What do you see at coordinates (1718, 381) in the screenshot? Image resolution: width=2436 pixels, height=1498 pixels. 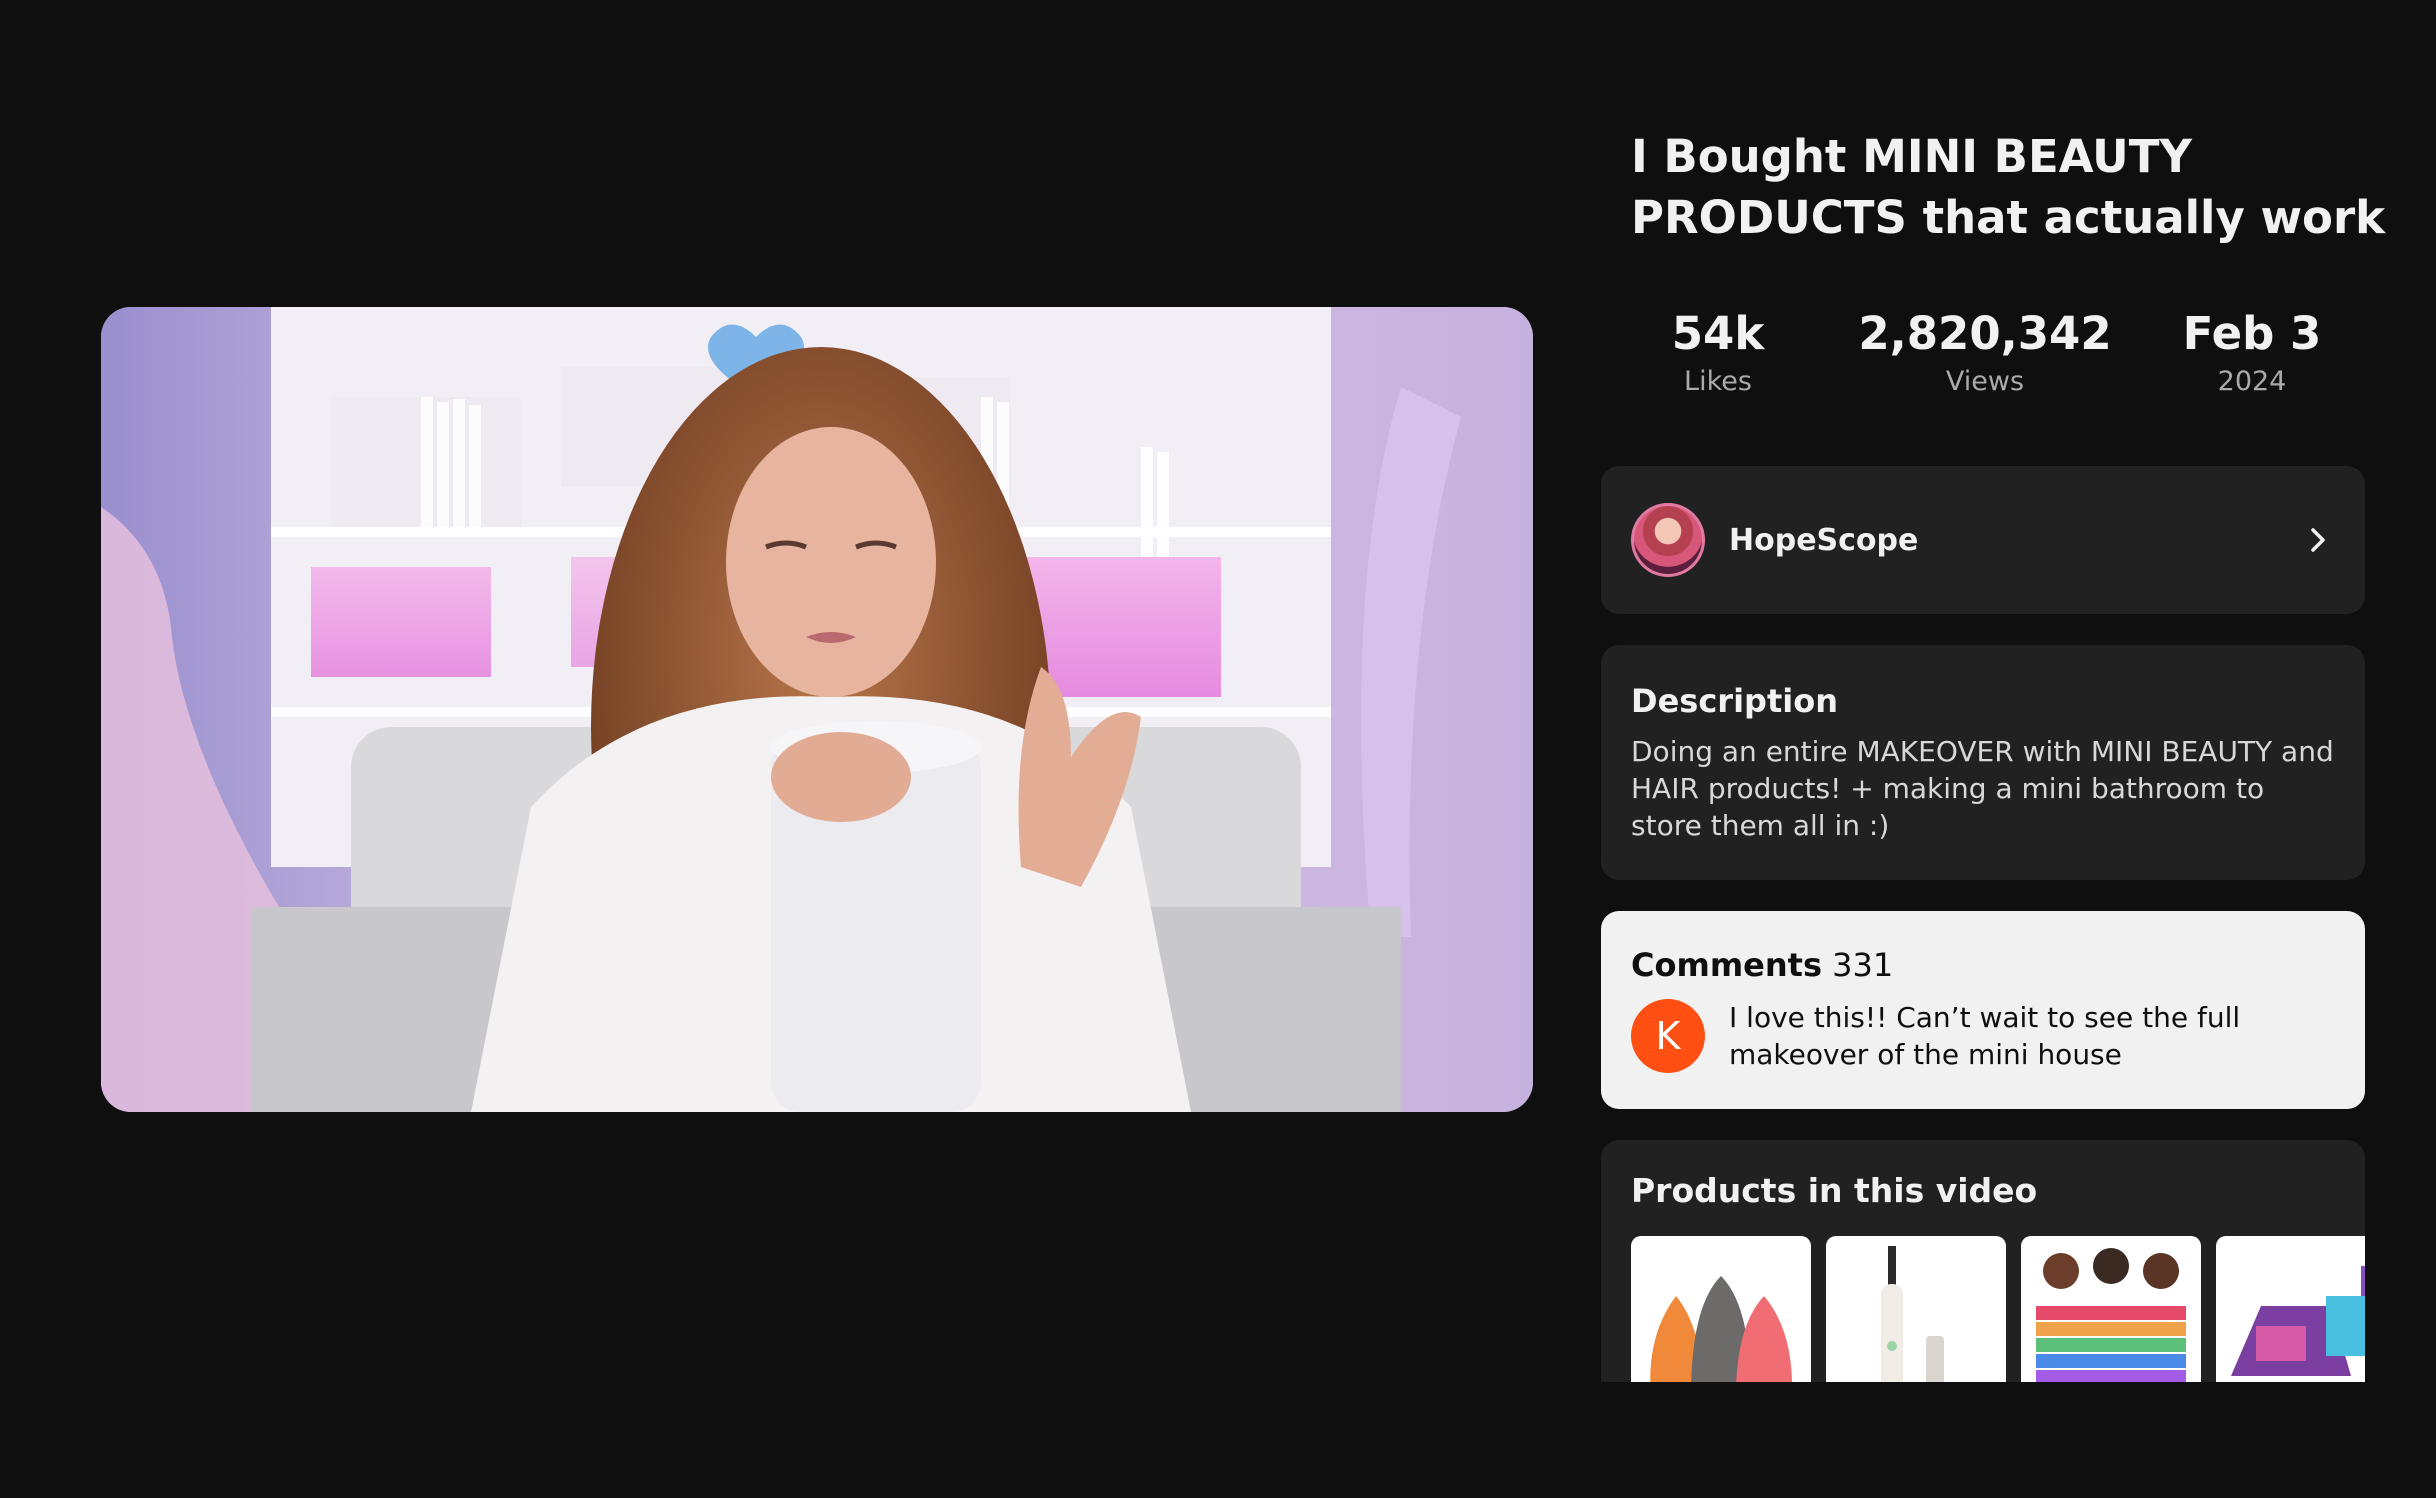 I see `likes-label: Likes` at bounding box center [1718, 381].